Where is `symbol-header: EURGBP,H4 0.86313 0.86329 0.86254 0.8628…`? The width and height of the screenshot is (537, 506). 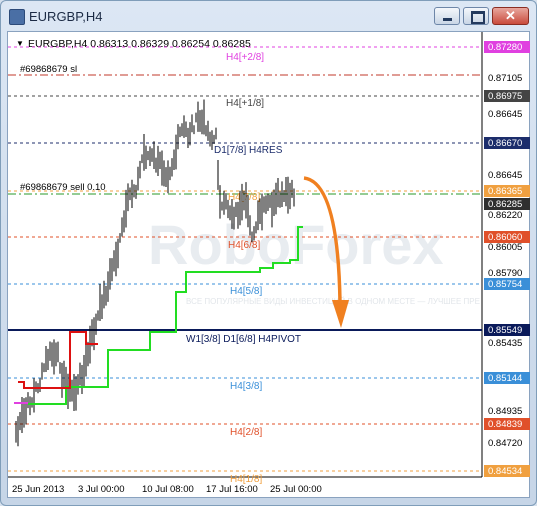
symbol-header: EURGBP,H4 0.86313 0.86329 0.86254 0.8628… is located at coordinates (139, 44).